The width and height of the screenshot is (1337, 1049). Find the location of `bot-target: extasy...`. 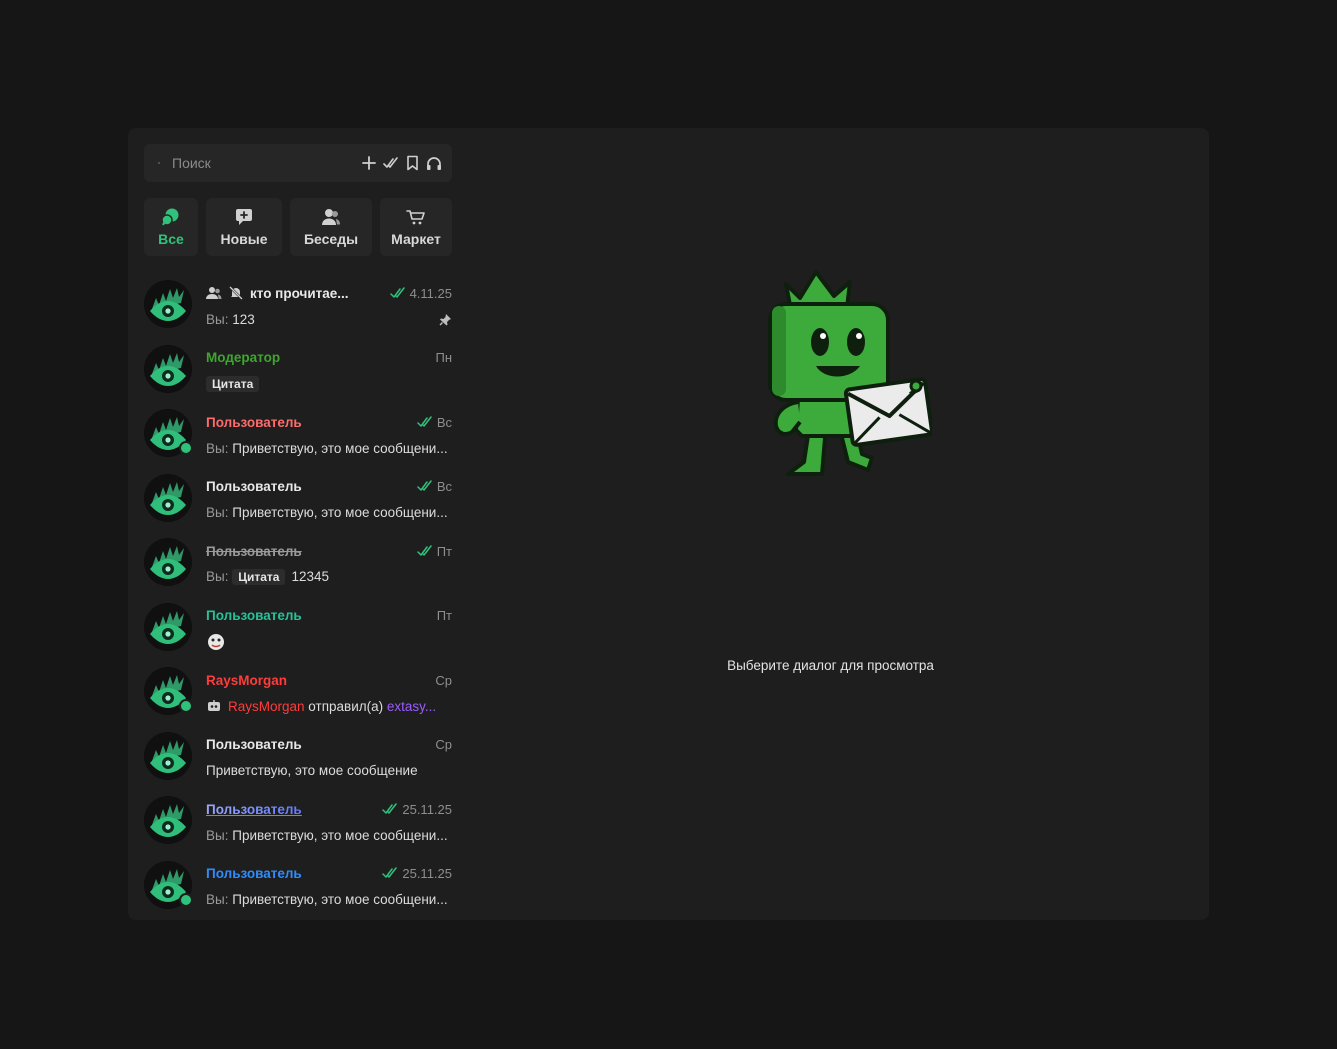

bot-target: extasy... is located at coordinates (411, 706).